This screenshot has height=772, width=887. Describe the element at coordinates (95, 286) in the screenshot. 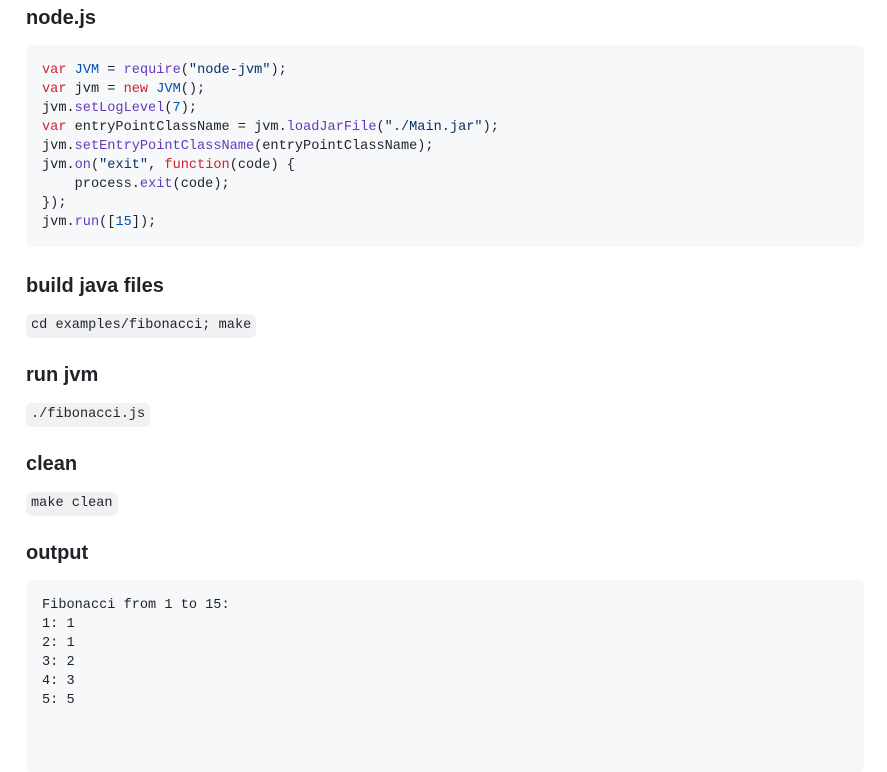

I see `section-heading-build-java-files: build java files` at that location.